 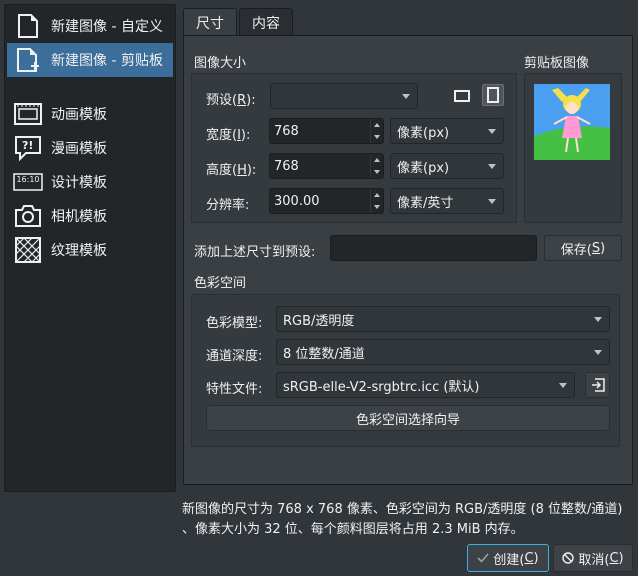 I want to click on width-input: 768, so click(x=326, y=131).